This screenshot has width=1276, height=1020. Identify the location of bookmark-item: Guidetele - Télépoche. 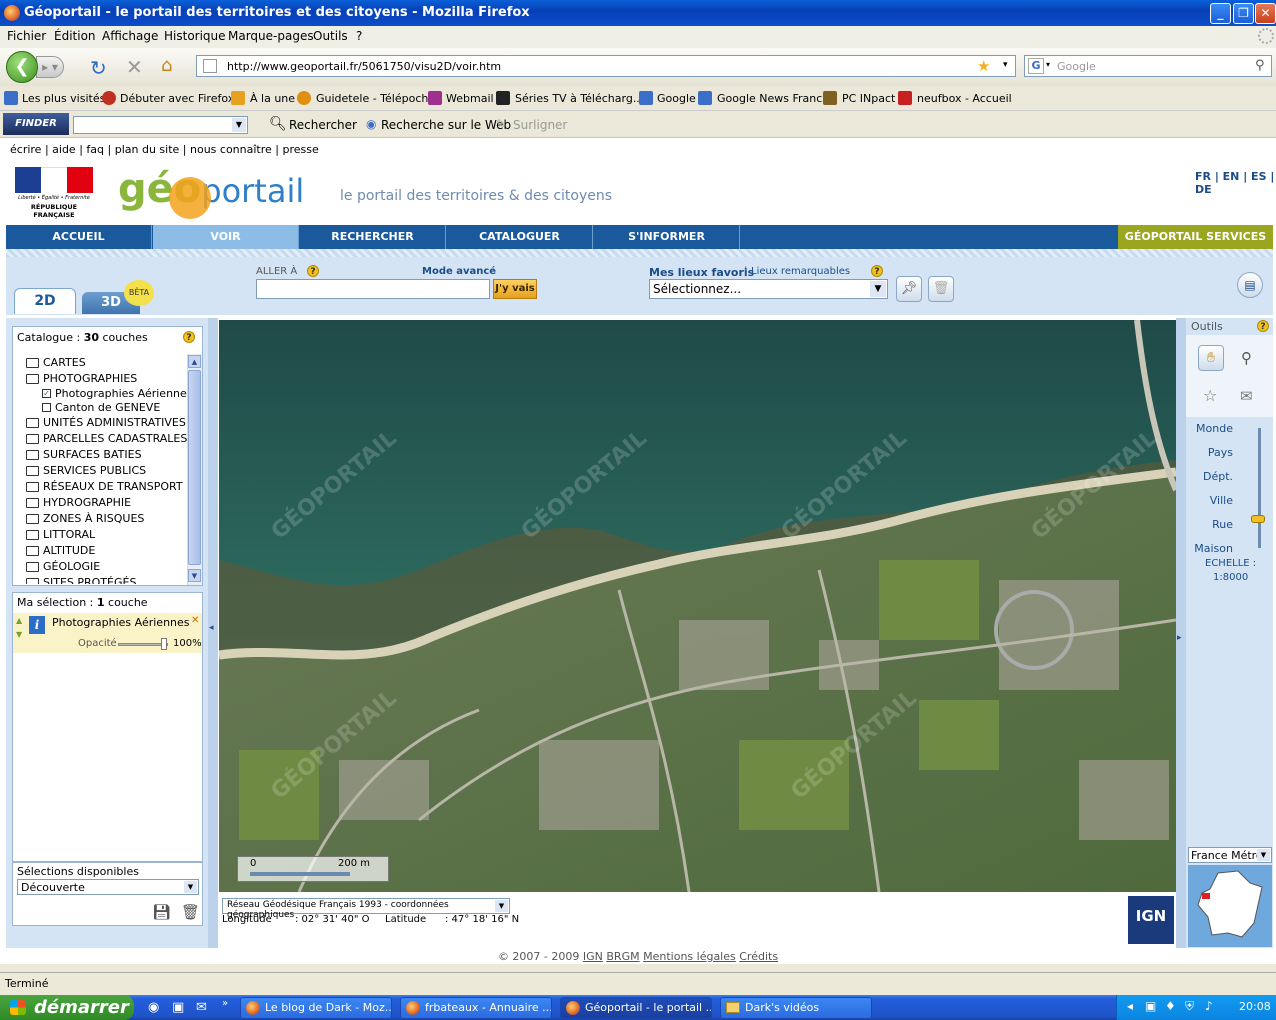
(375, 98).